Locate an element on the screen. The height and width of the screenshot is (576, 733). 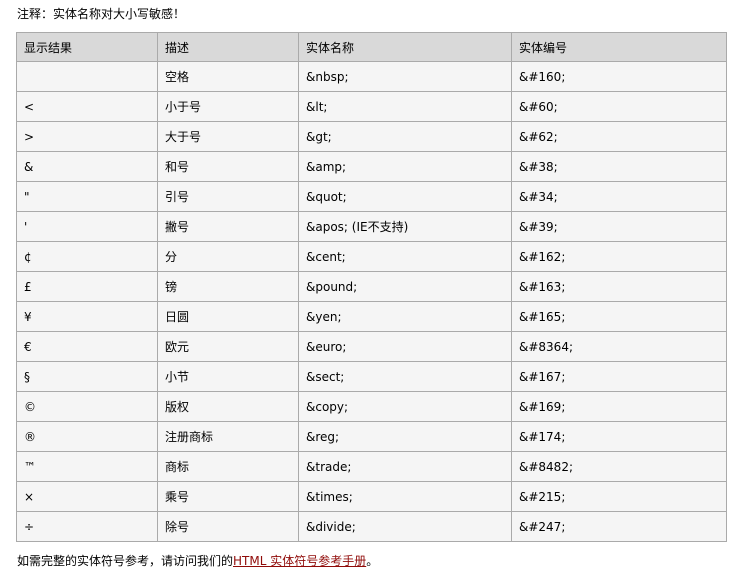
cell-entity-number: &#160; is located at coordinates (619, 76).